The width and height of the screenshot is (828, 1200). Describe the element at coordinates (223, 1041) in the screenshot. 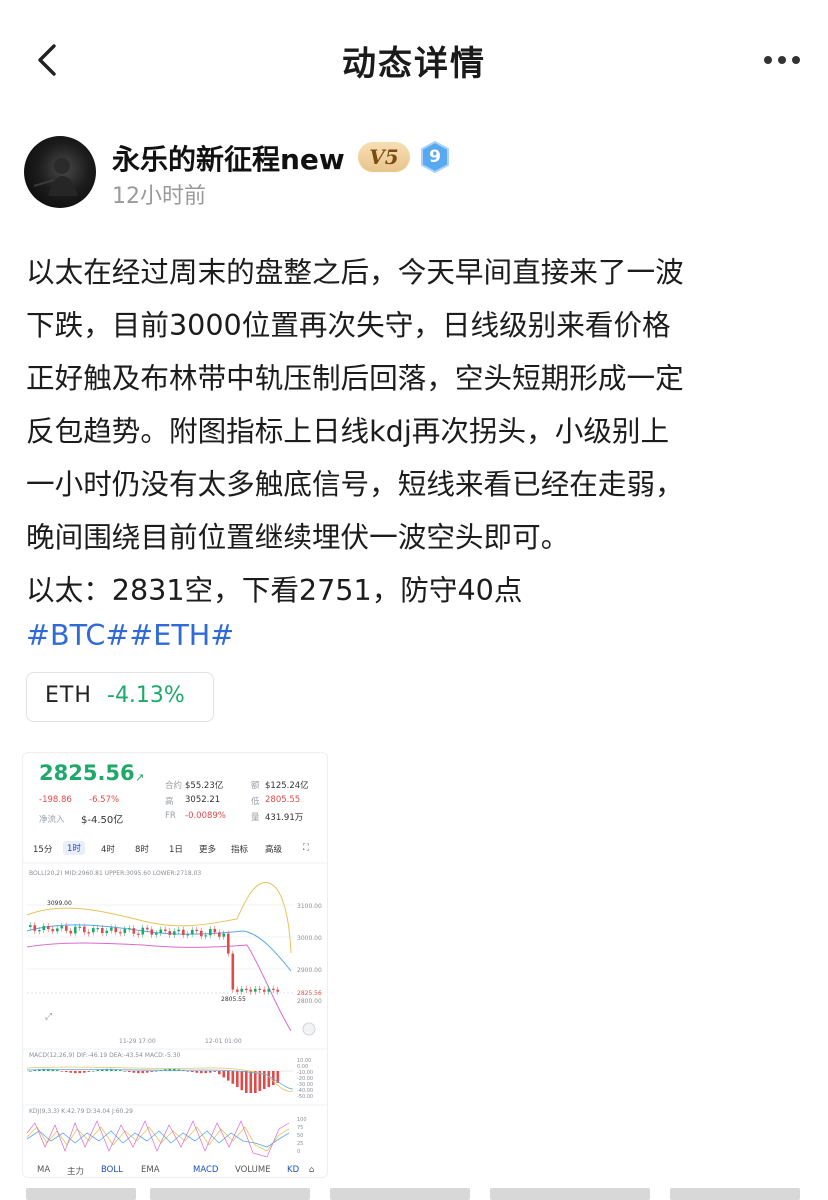

I see `time-label: 12-01 01:00` at that location.